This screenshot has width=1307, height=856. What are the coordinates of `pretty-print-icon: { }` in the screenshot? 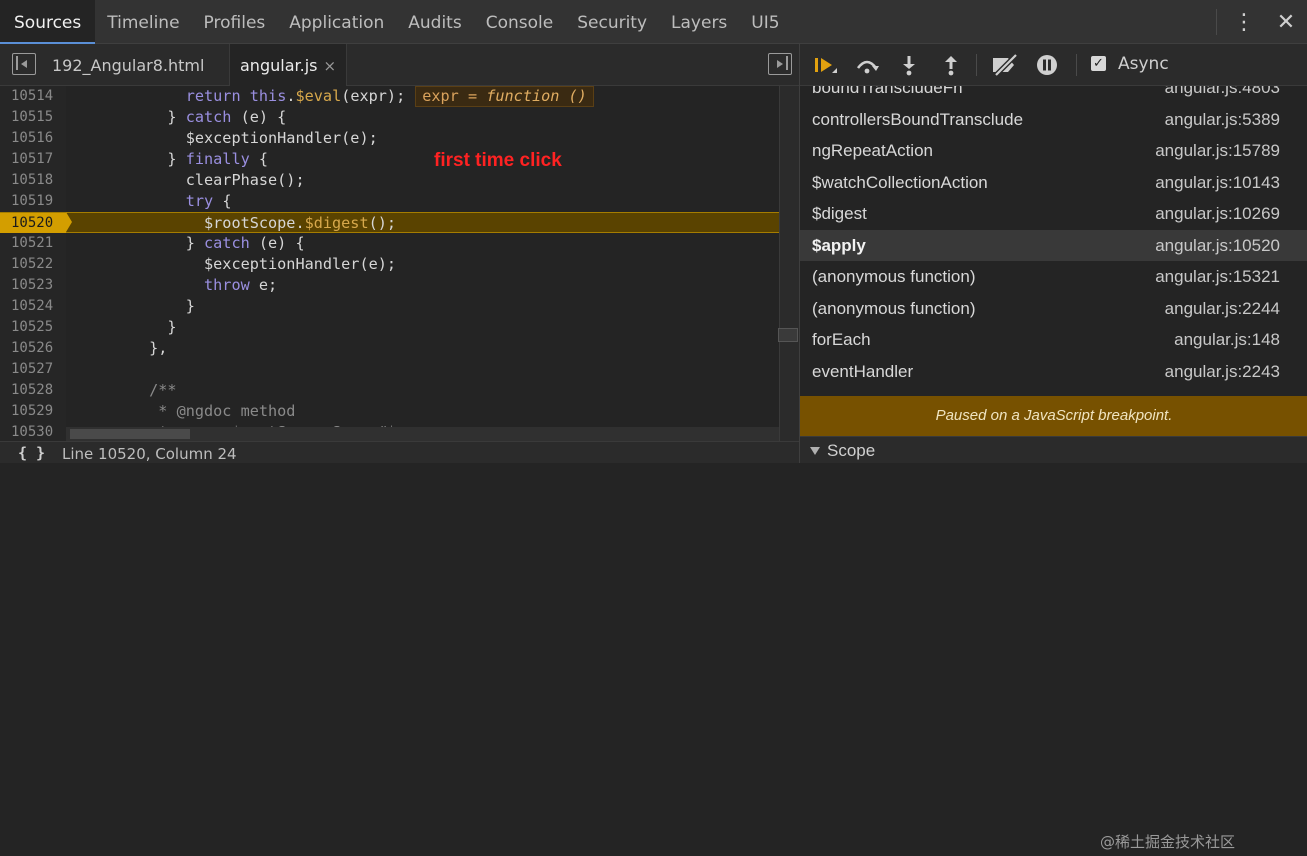 It's located at (31, 453).